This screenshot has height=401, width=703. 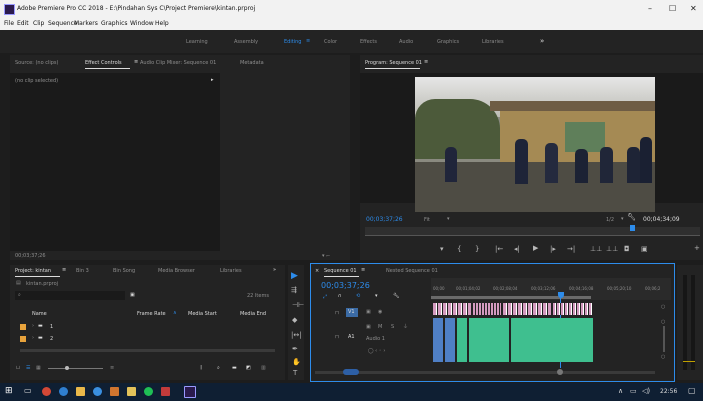 I want to click on maximize-icon: ☐, so click(x=672, y=8).